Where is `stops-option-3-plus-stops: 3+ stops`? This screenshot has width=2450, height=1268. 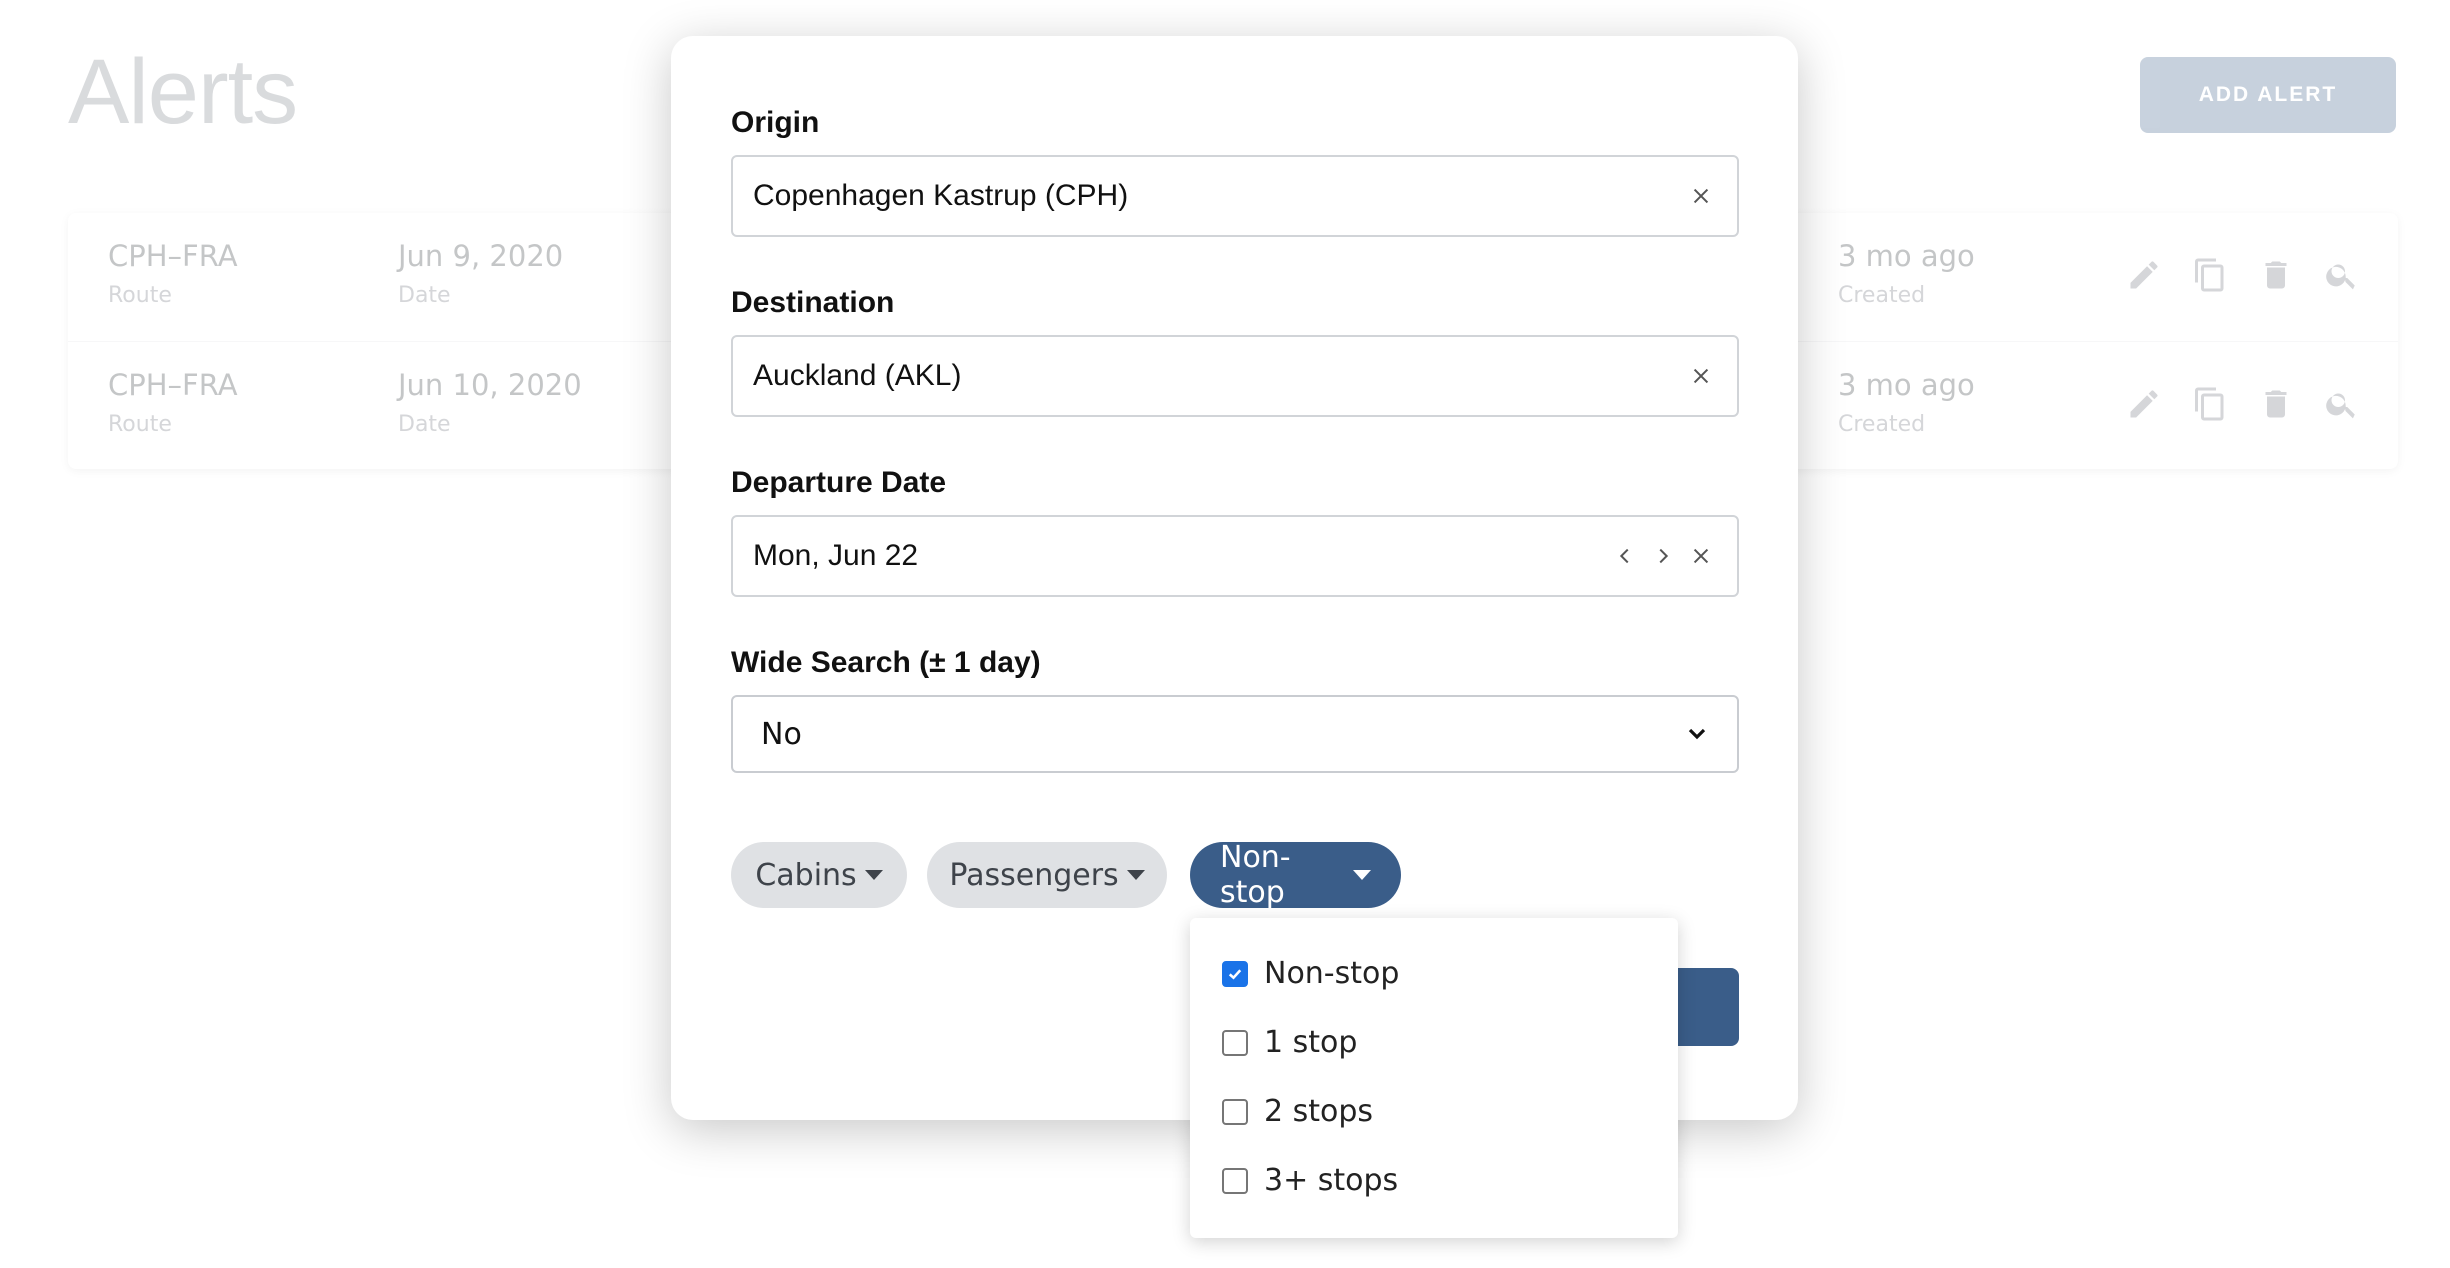 stops-option-3-plus-stops: 3+ stops is located at coordinates (1310, 1180).